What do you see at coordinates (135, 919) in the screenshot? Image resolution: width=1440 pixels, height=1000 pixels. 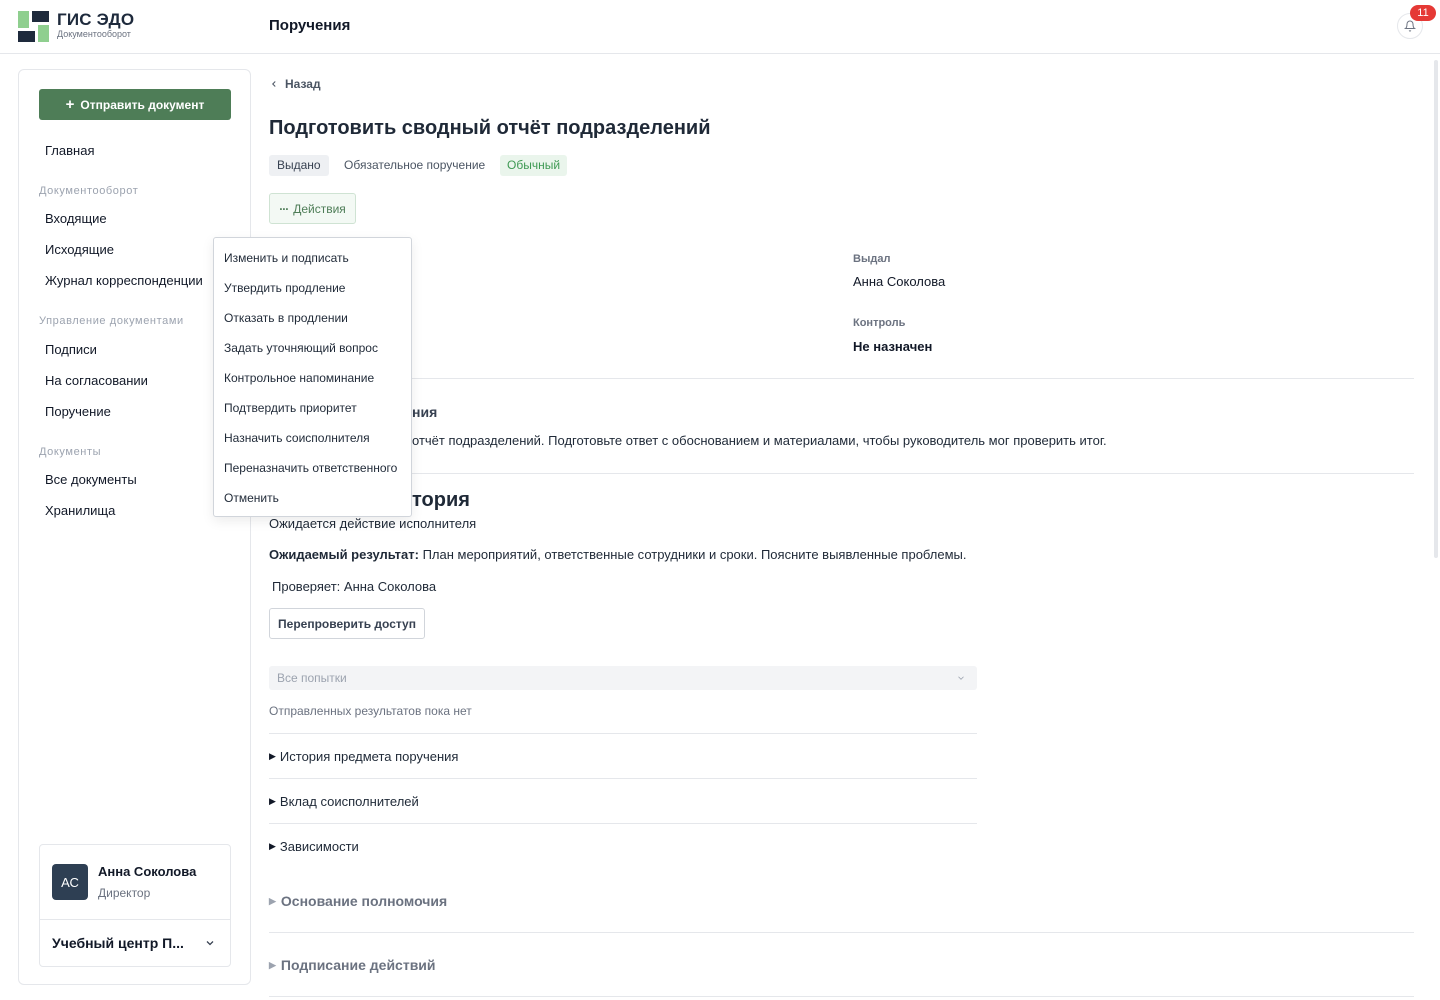 I see `profile-divider` at bounding box center [135, 919].